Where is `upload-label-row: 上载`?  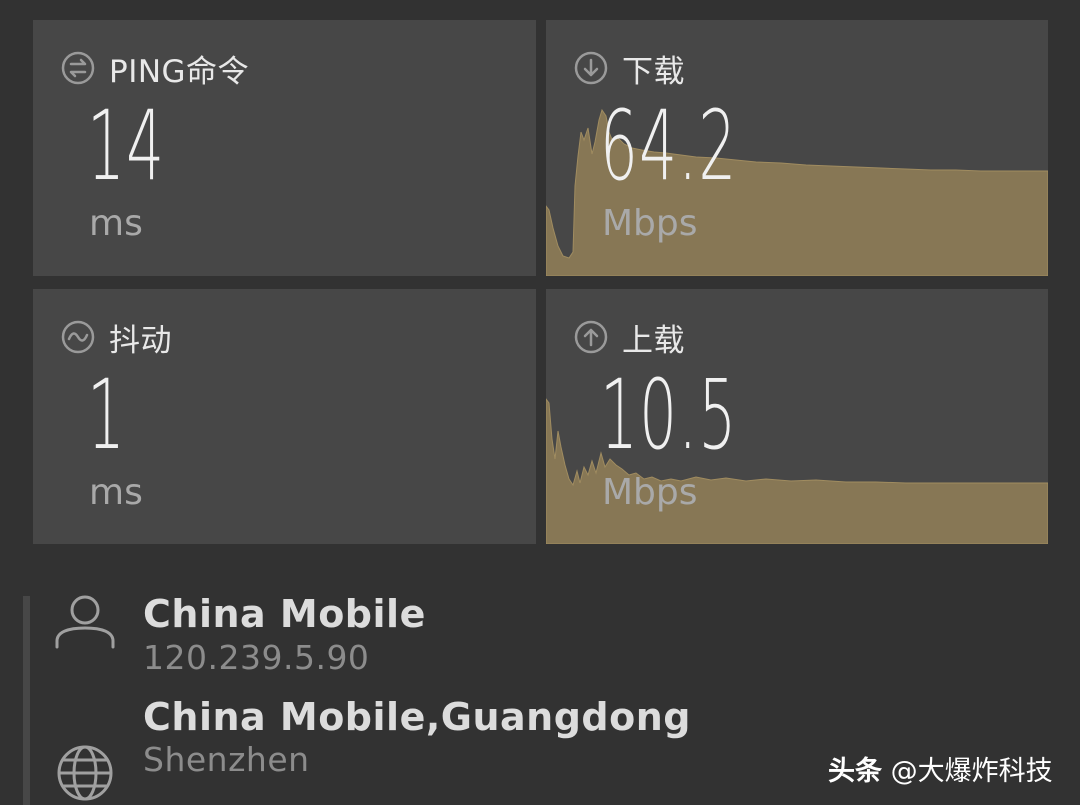 upload-label-row: 上载 is located at coordinates (629, 339).